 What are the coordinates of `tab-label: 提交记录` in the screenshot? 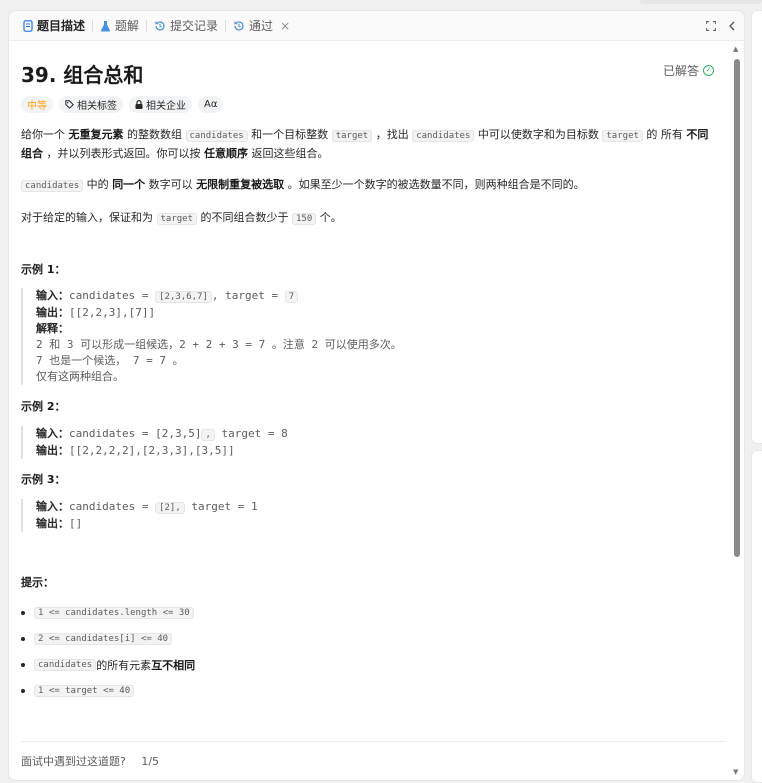 It's located at (194, 26).